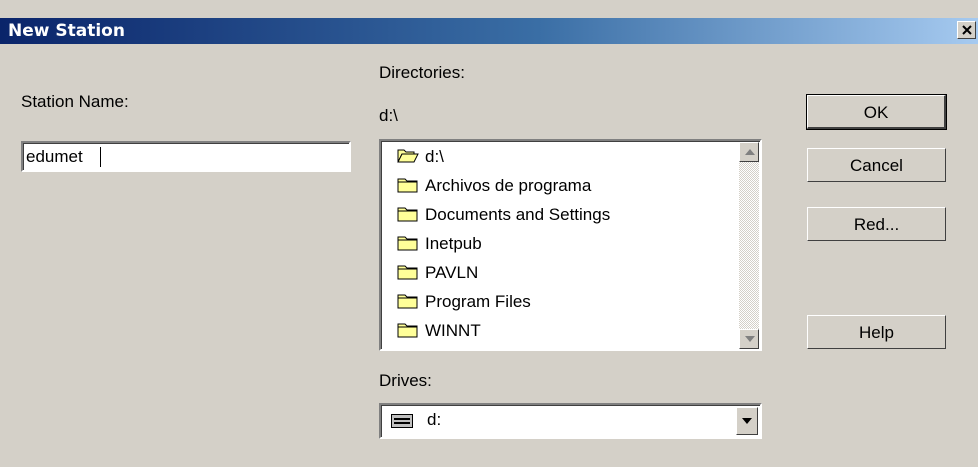 Image resolution: width=978 pixels, height=467 pixels. I want to click on help-button: Help, so click(876, 332).